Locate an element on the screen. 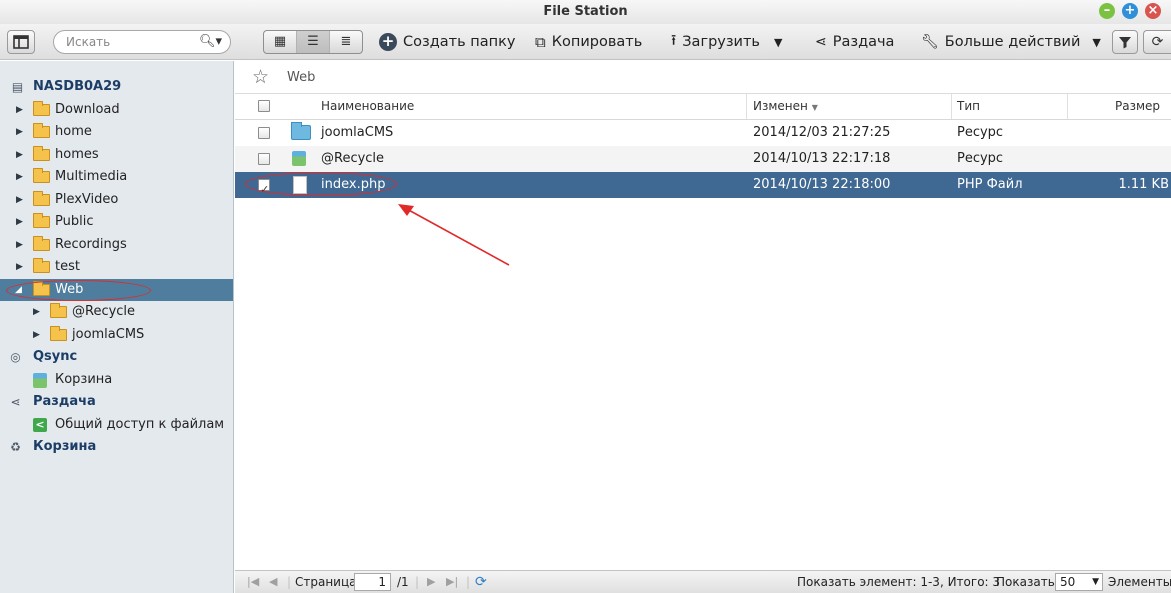  per-page-select: 50 ▼ is located at coordinates (1079, 582).